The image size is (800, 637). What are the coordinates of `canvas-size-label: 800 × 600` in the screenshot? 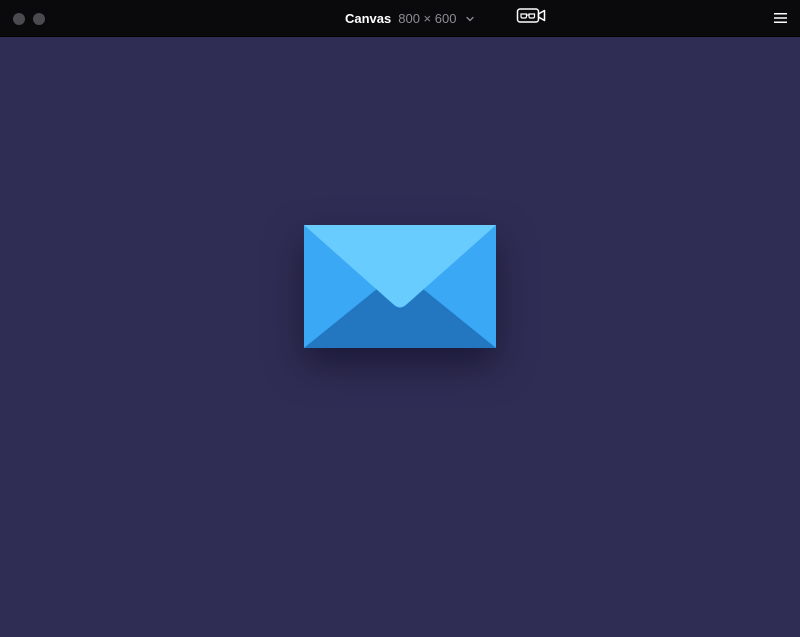 It's located at (427, 18).